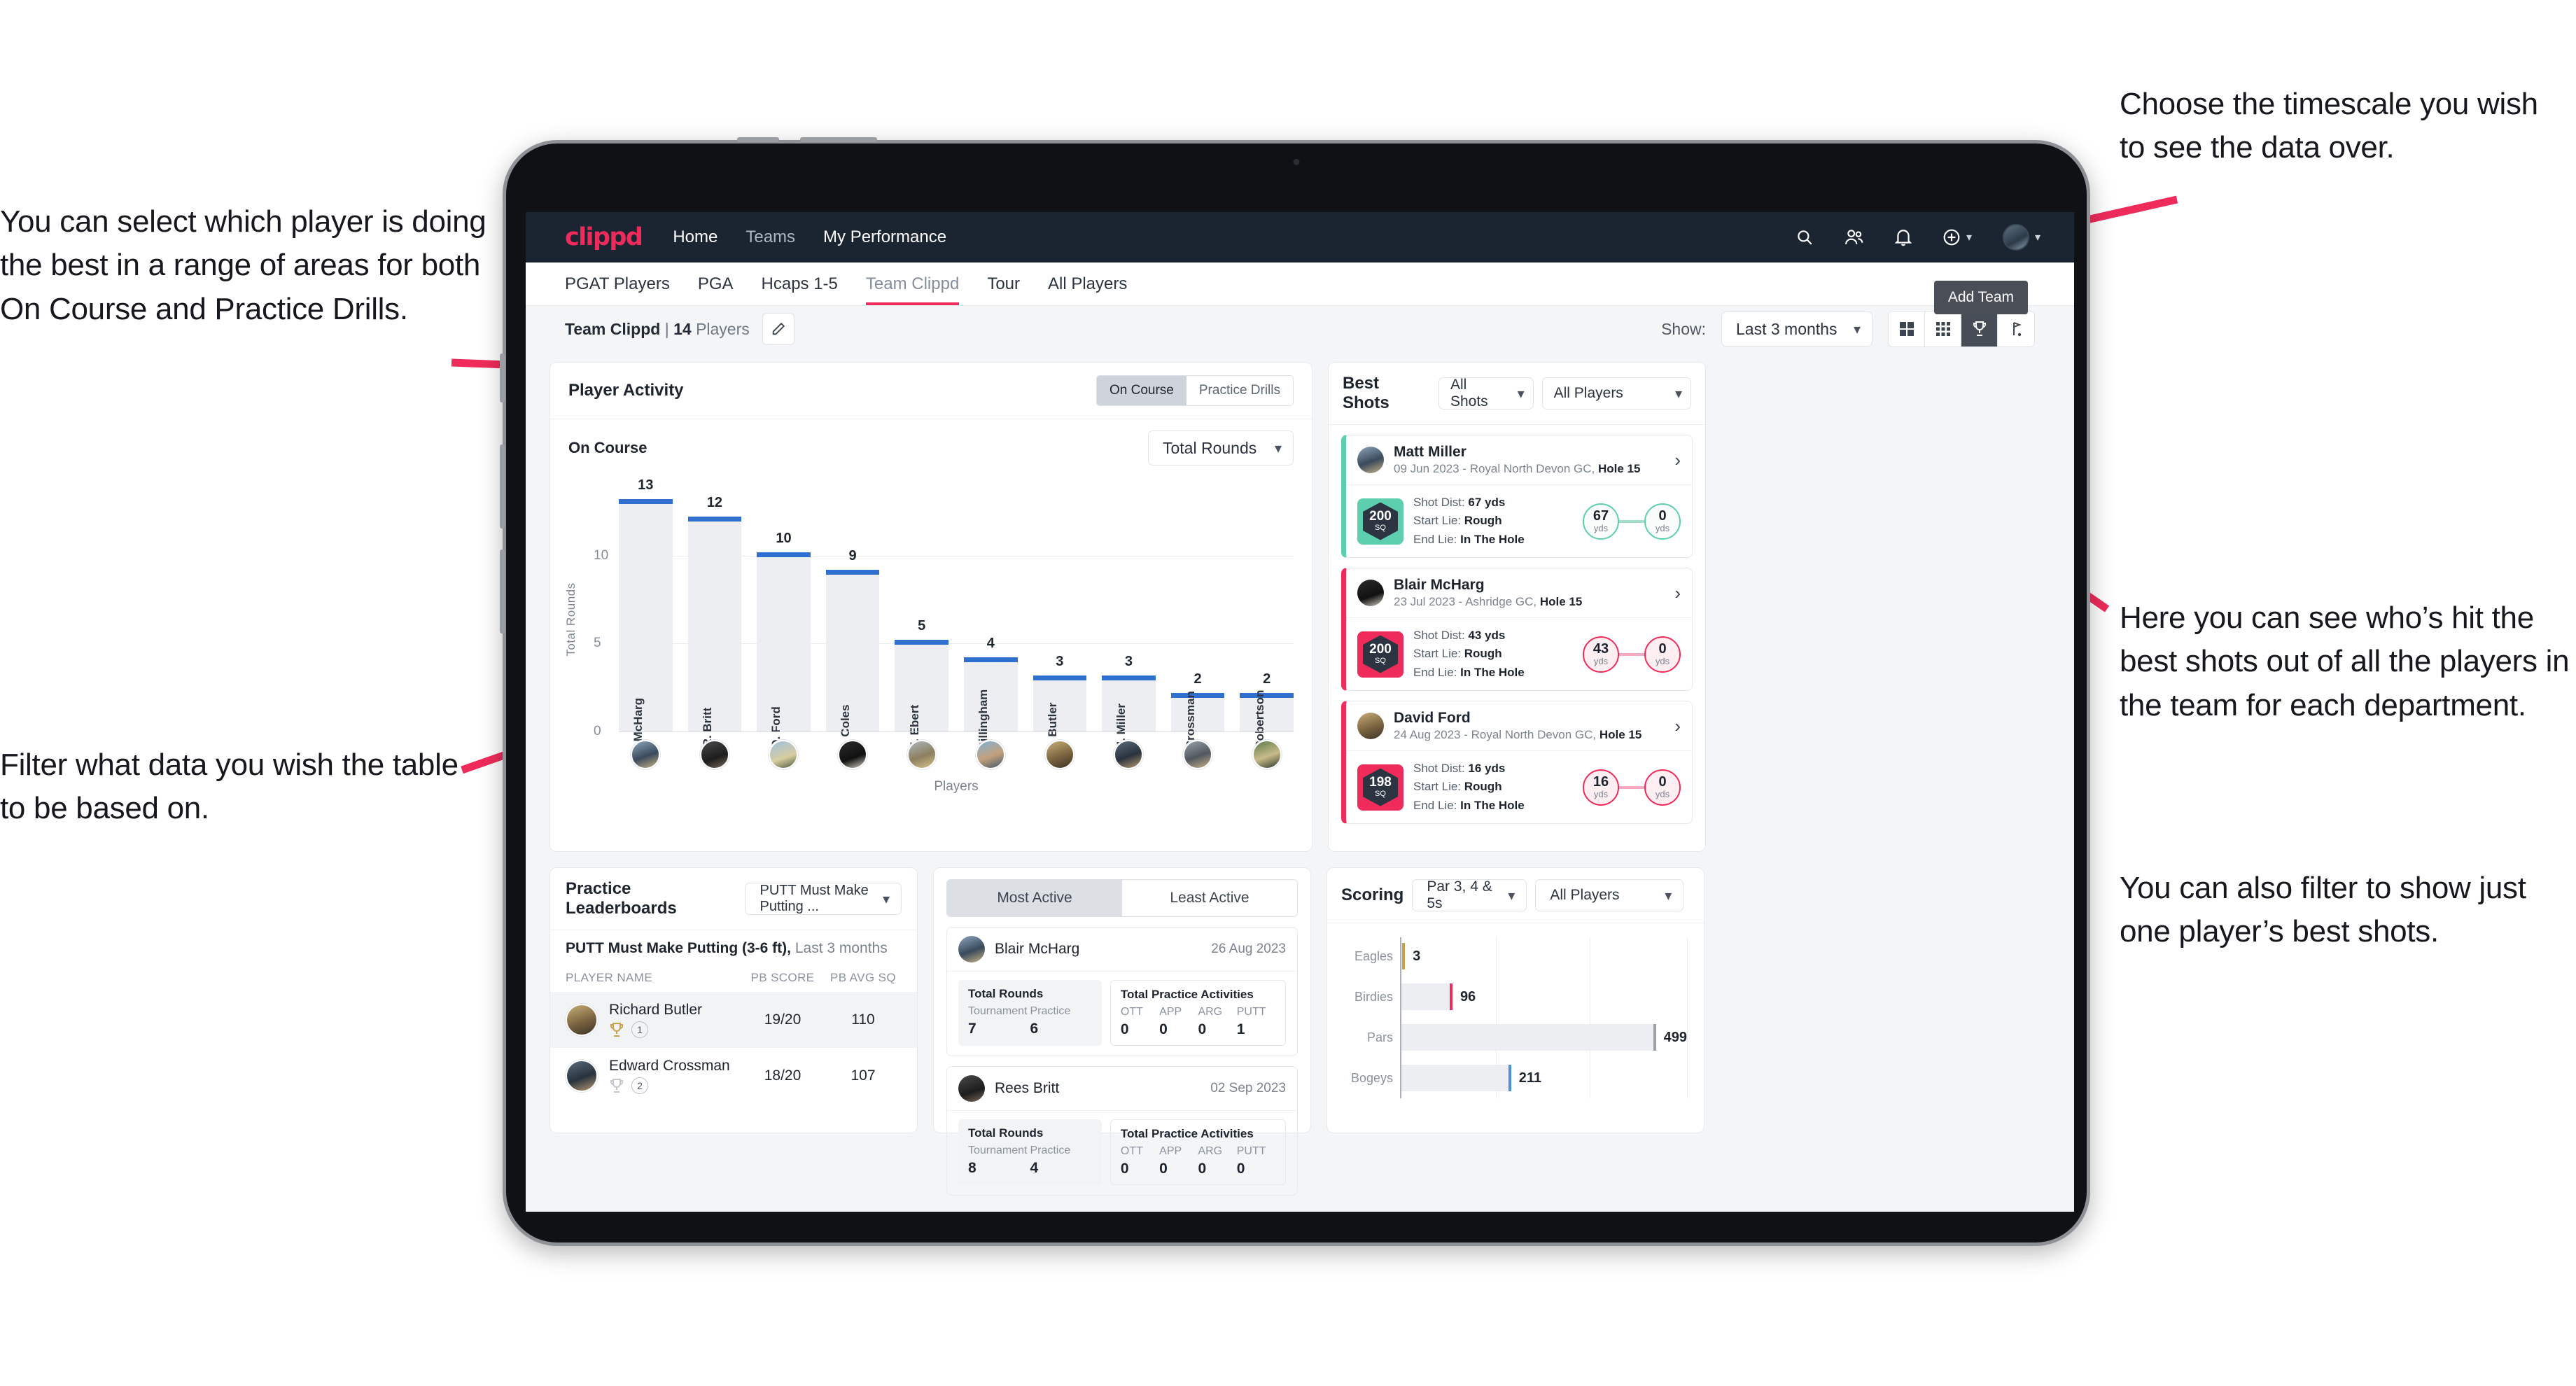 This screenshot has height=1386, width=2576. Describe the element at coordinates (1979, 329) in the screenshot. I see `trophy-icon` at that location.